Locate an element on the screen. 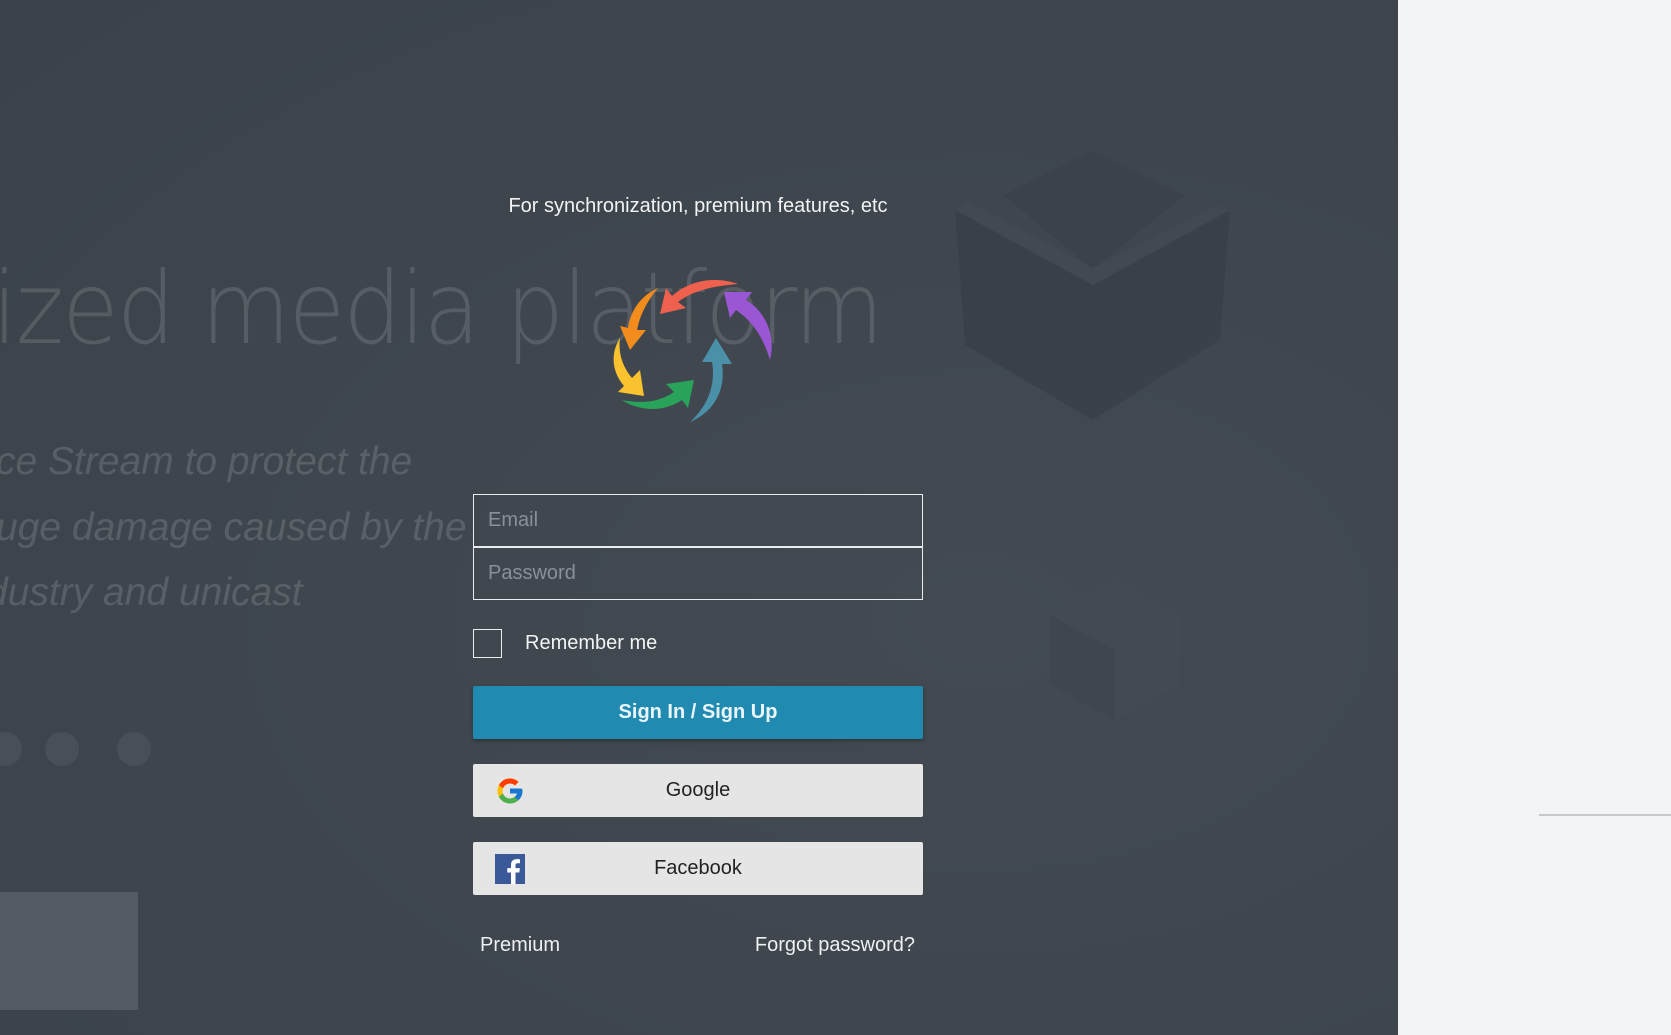 Image resolution: width=1671 pixels, height=1035 pixels. background-card is located at coordinates (69, 951).